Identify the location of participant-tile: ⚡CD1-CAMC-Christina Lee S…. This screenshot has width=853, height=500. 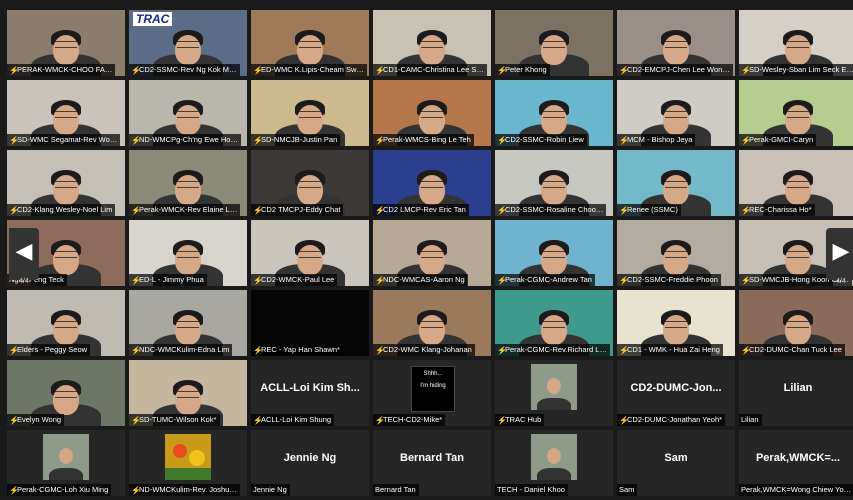
(432, 43).